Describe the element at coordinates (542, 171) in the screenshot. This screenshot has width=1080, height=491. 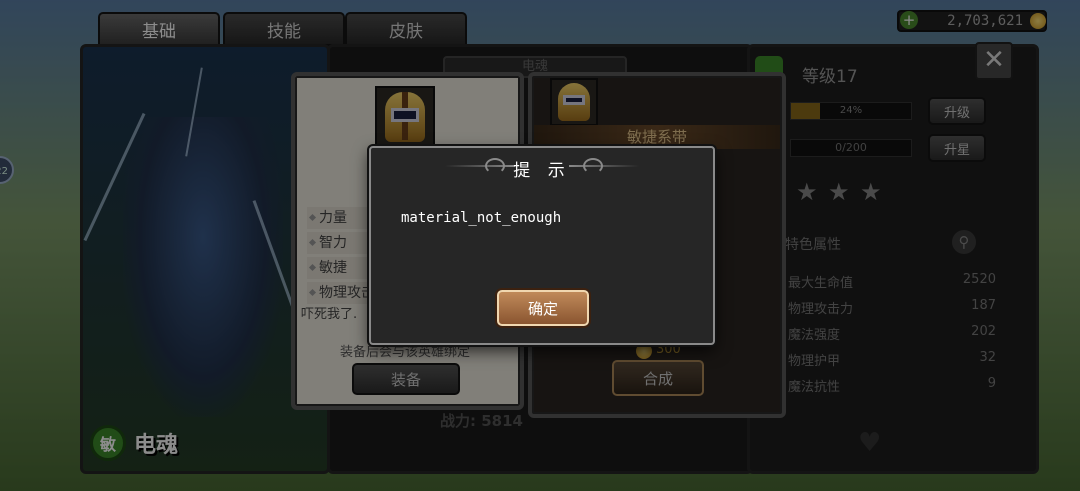
I see `dialog-title: 提 示` at that location.